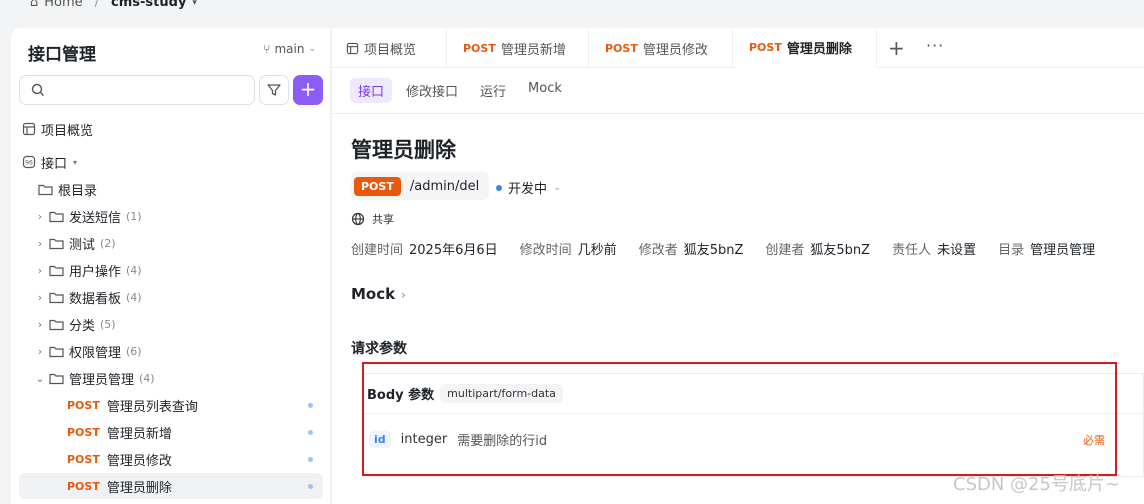 This screenshot has width=1144, height=504. Describe the element at coordinates (29, 129) in the screenshot. I see `overview-icon` at that location.